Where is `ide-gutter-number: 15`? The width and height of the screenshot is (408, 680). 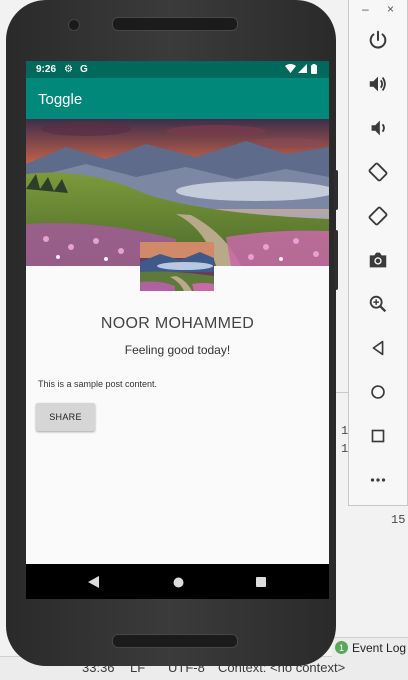
ide-gutter-number: 15 is located at coordinates (398, 520).